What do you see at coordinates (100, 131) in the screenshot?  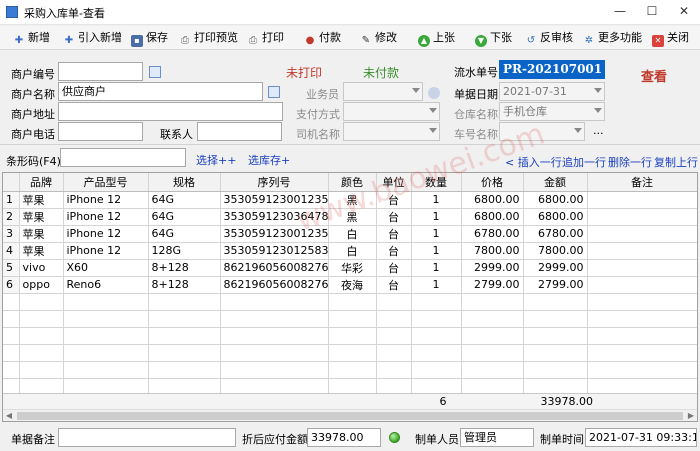 I see `supplier-phone-input` at bounding box center [100, 131].